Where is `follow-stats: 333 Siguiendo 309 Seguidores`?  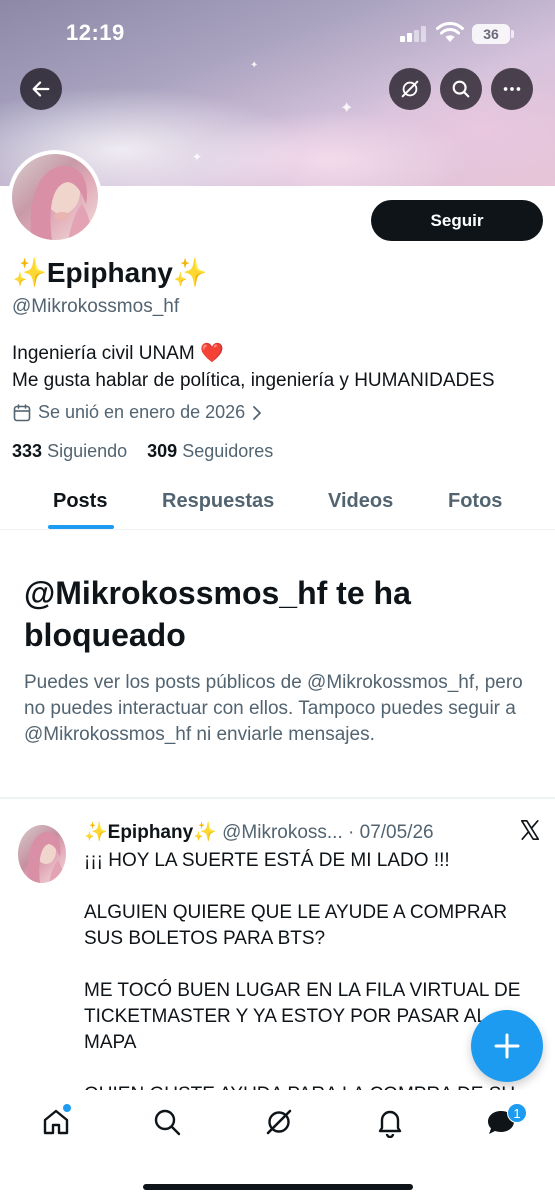 follow-stats: 333 Siguiendo 309 Seguidores is located at coordinates (142, 451).